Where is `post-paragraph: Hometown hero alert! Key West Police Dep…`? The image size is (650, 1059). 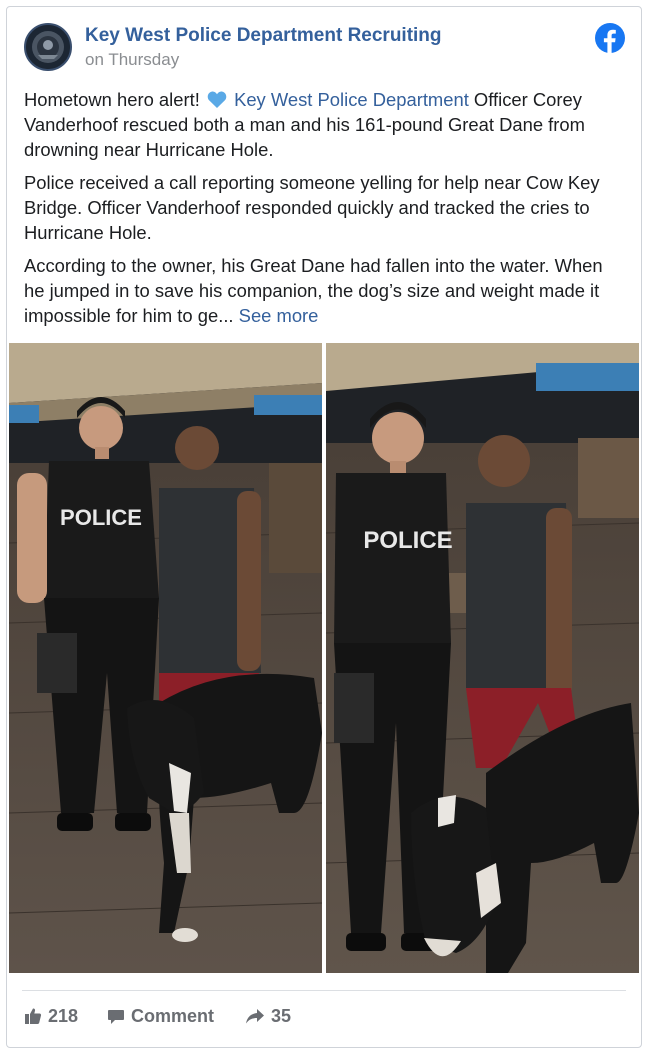
post-paragraph: Hometown hero alert! Key West Police Dep… is located at coordinates (326, 124).